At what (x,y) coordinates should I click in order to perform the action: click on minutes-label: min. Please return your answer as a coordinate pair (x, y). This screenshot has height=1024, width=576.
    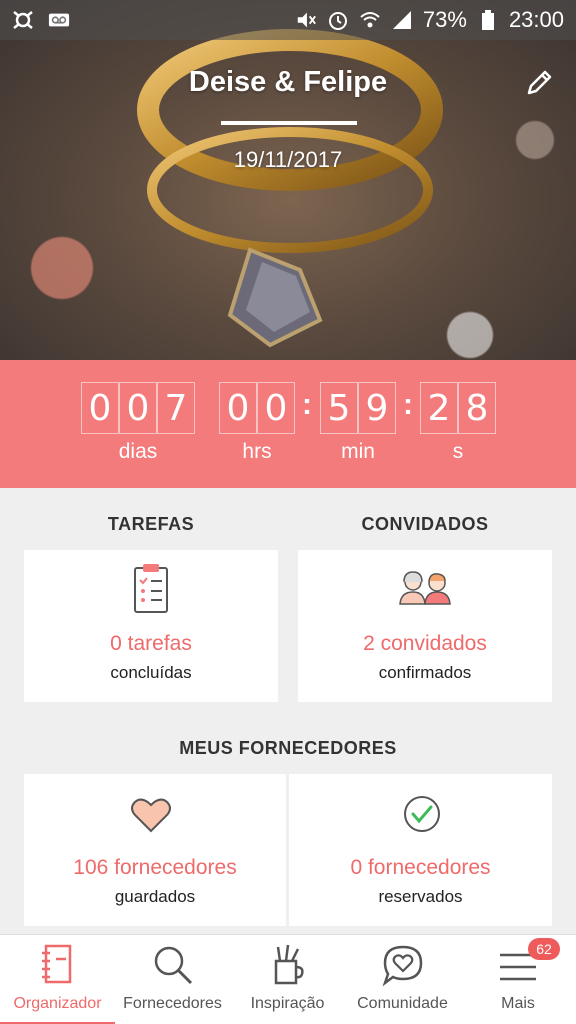
    Looking at the image, I should click on (358, 451).